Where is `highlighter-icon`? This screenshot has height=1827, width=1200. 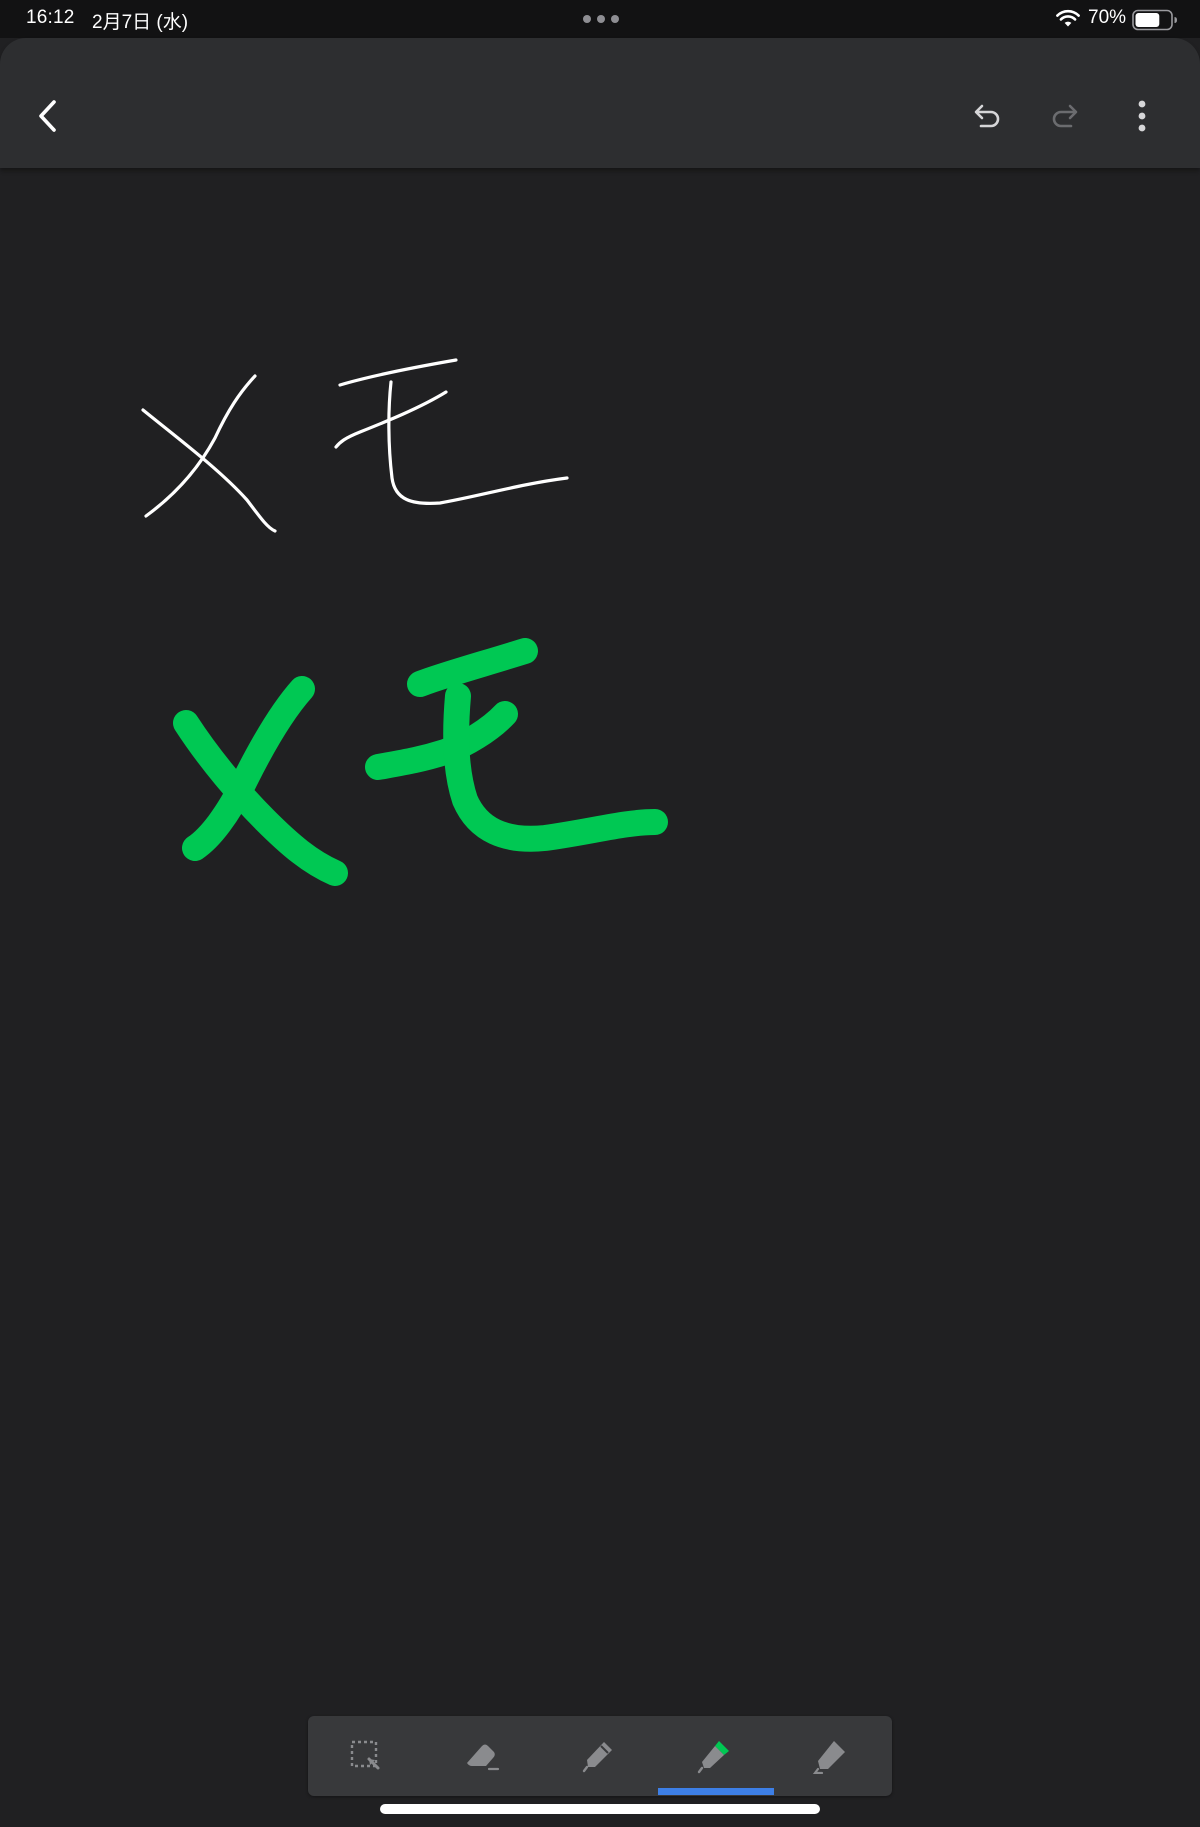
highlighter-icon is located at coordinates (828, 1757).